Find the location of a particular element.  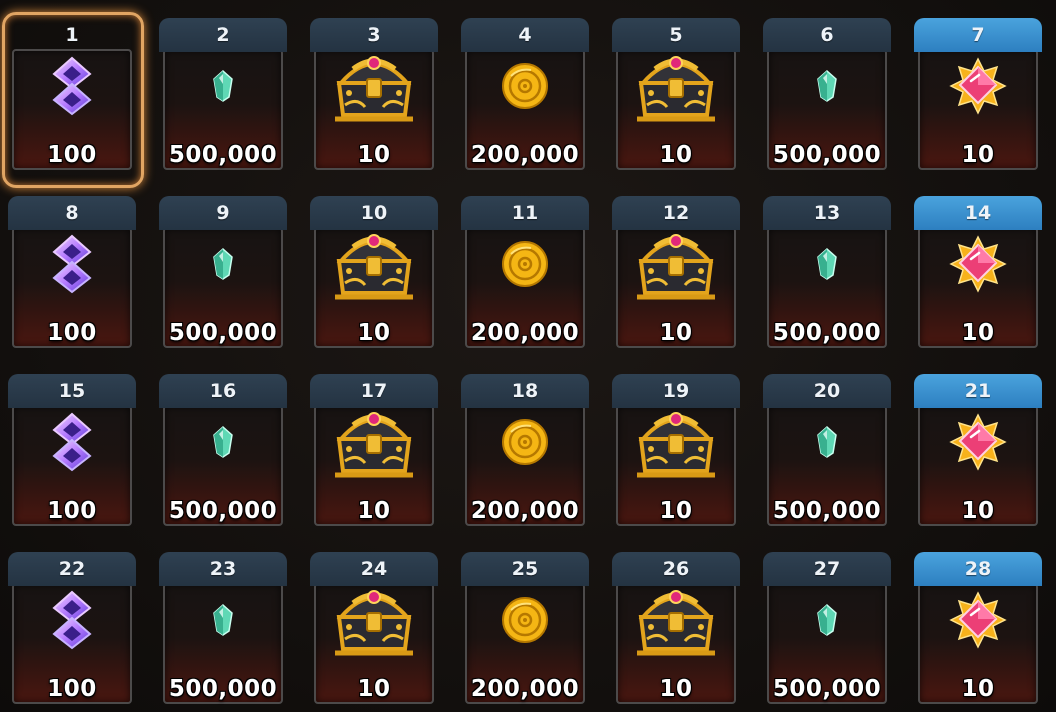

day-number: 6 is located at coordinates (827, 35).